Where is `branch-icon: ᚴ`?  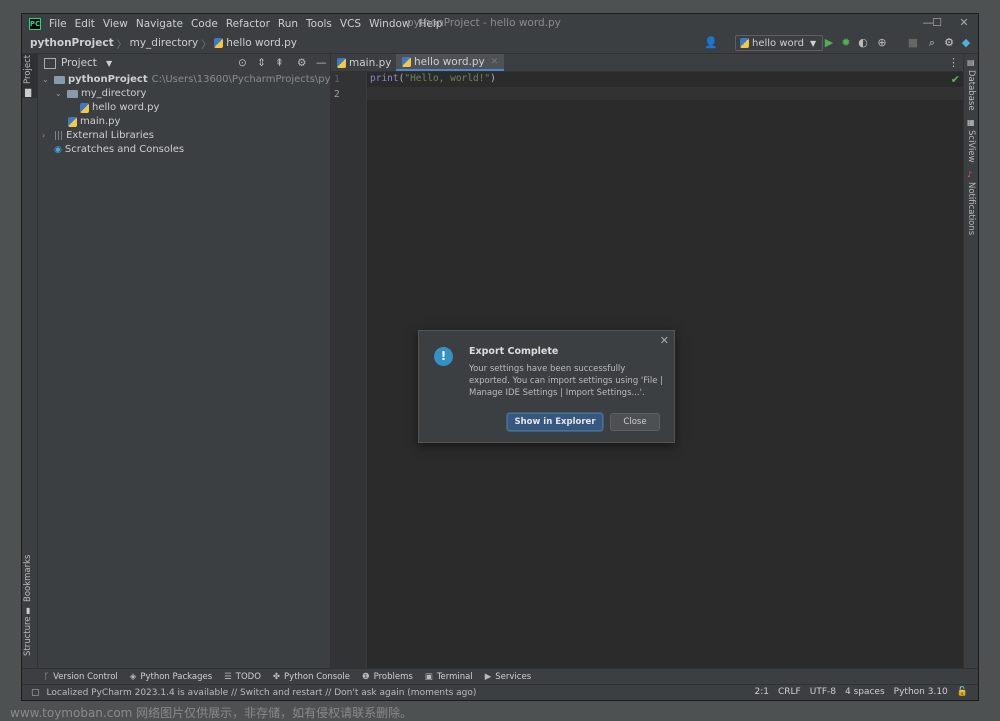 branch-icon: ᚴ is located at coordinates (47, 677).